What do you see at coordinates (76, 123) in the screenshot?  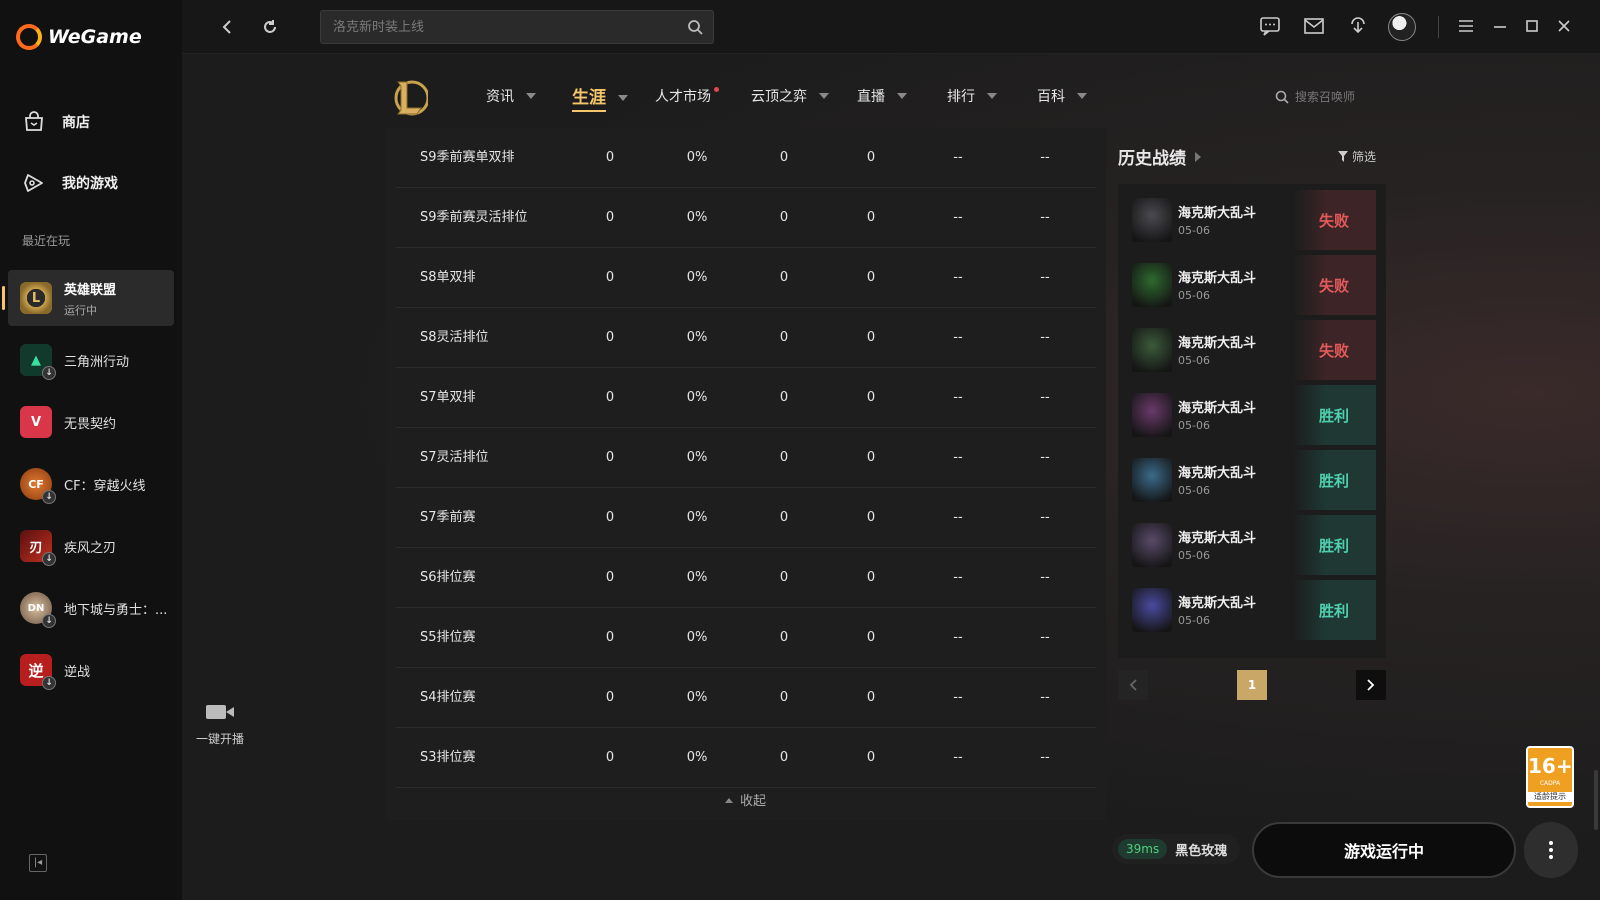 I see `nav-shop-label: 商店` at bounding box center [76, 123].